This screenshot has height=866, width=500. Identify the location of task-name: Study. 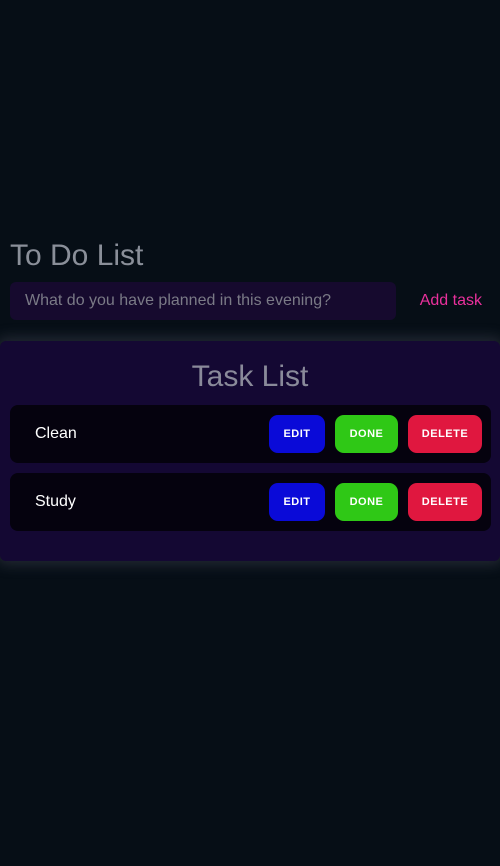
(55, 501).